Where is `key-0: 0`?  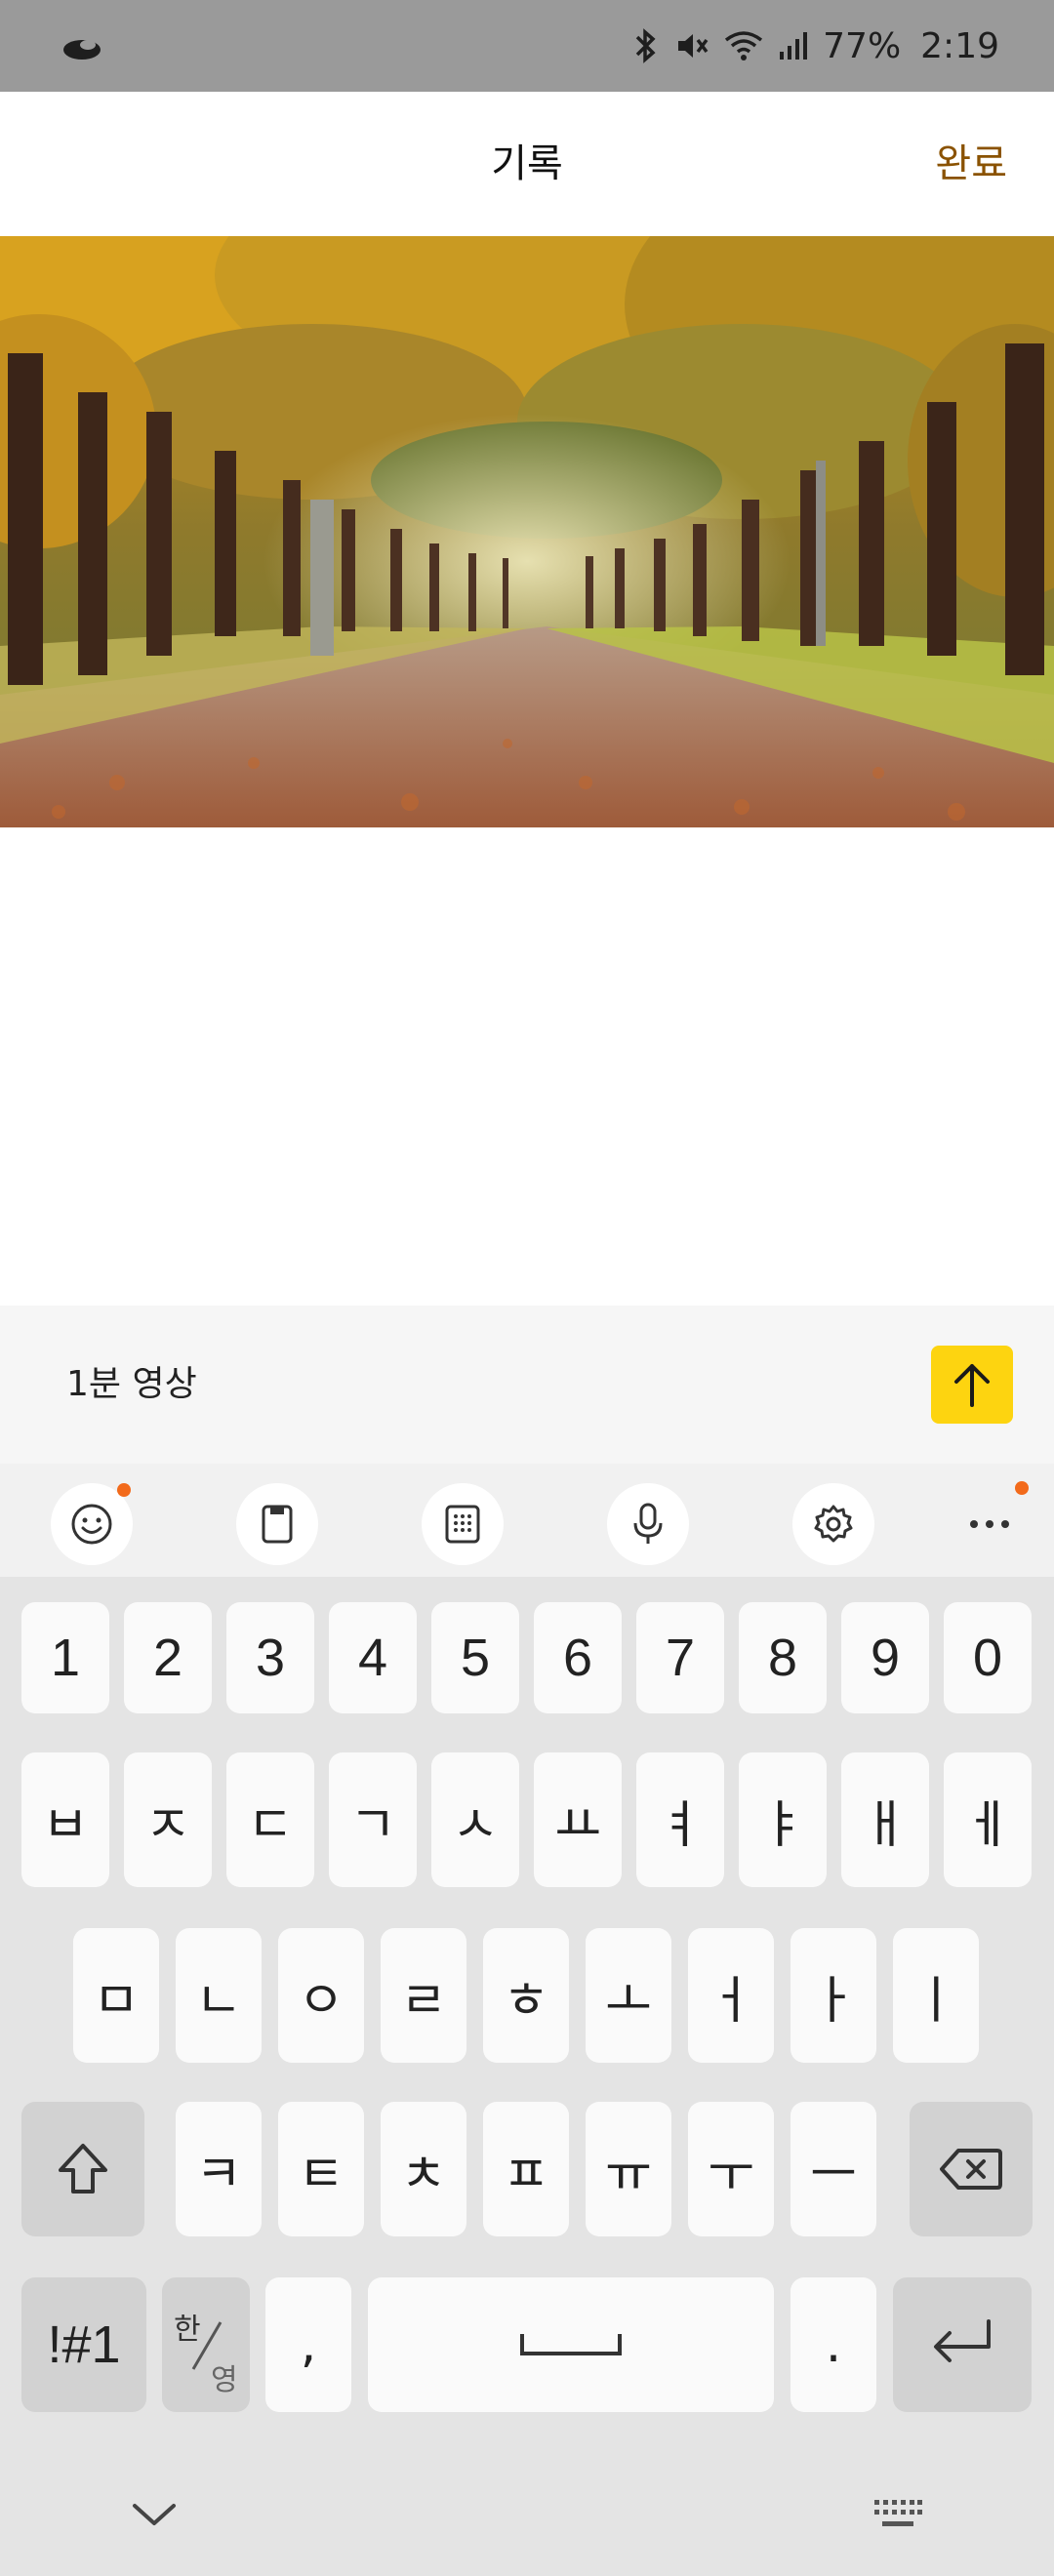 key-0: 0 is located at coordinates (988, 1657).